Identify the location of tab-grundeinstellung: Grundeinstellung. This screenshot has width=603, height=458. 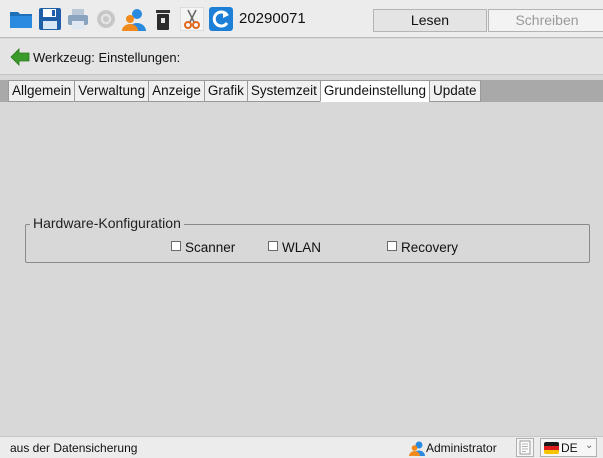
(374, 91).